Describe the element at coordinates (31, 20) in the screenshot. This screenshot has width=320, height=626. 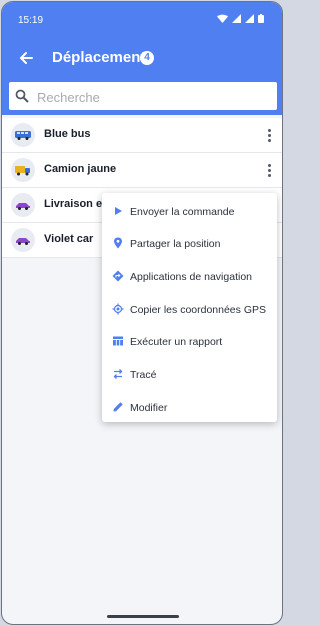
I see `status-time: 15:19` at that location.